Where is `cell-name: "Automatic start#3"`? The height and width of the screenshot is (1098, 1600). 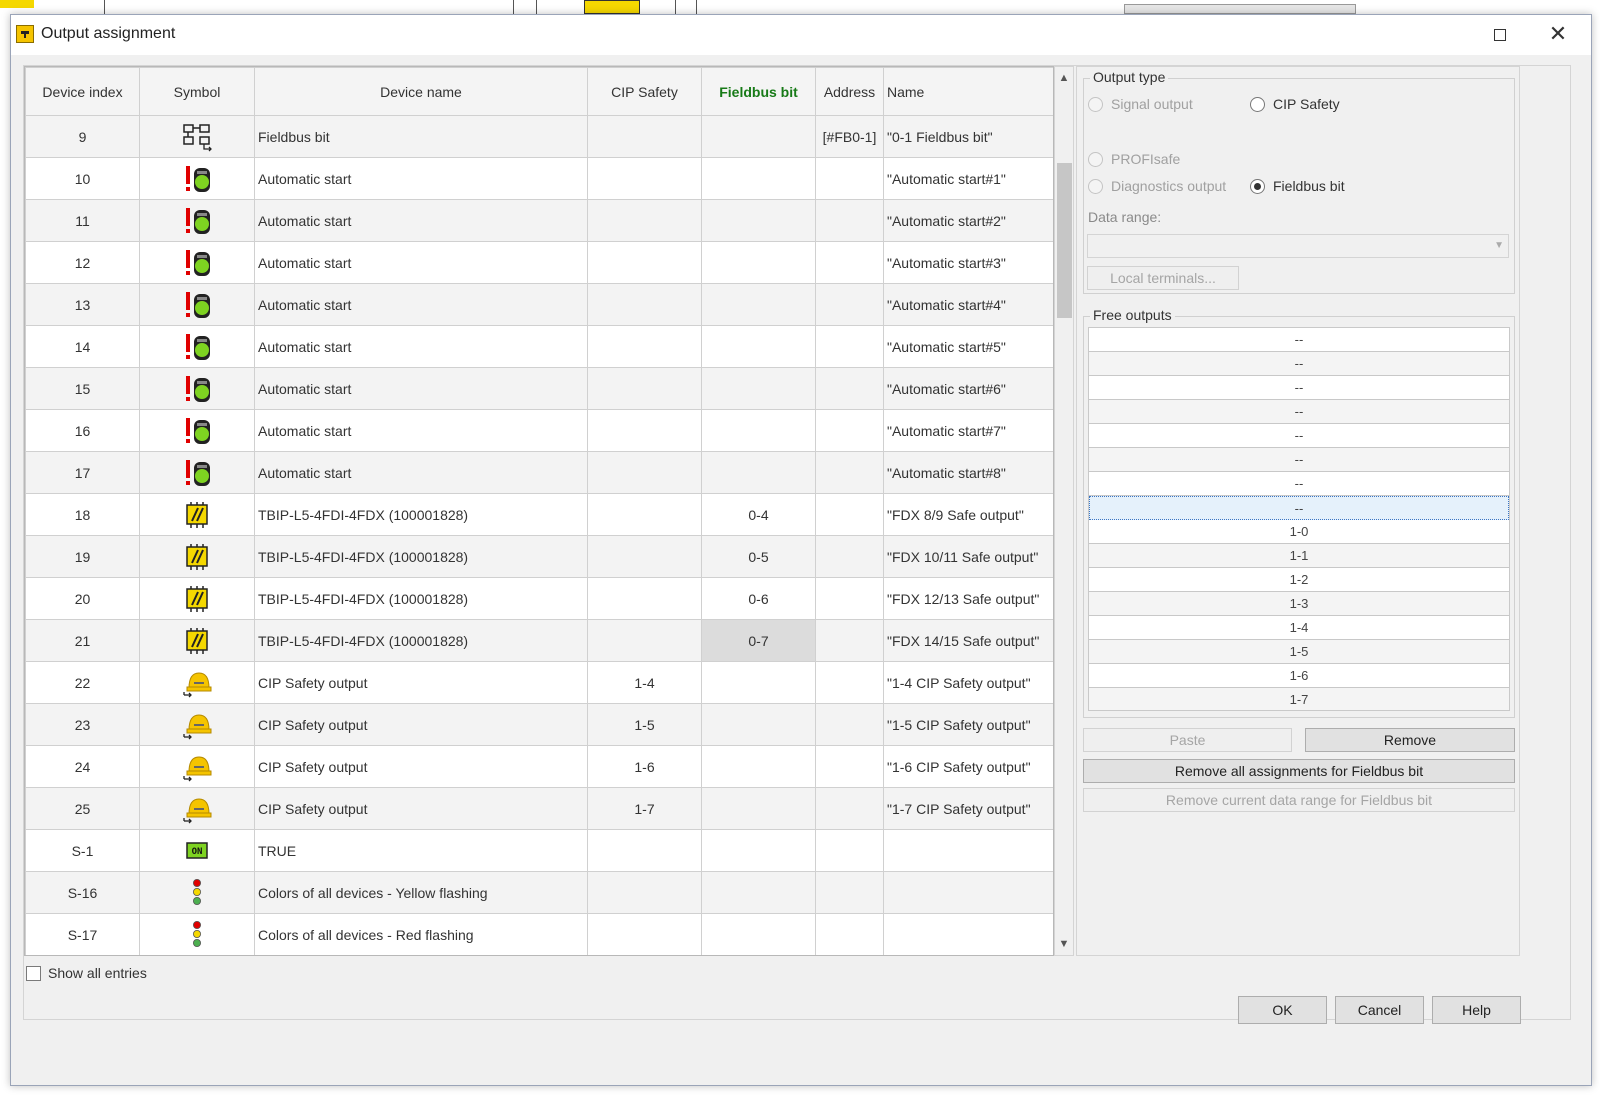 cell-name: "Automatic start#3" is located at coordinates (968, 262).